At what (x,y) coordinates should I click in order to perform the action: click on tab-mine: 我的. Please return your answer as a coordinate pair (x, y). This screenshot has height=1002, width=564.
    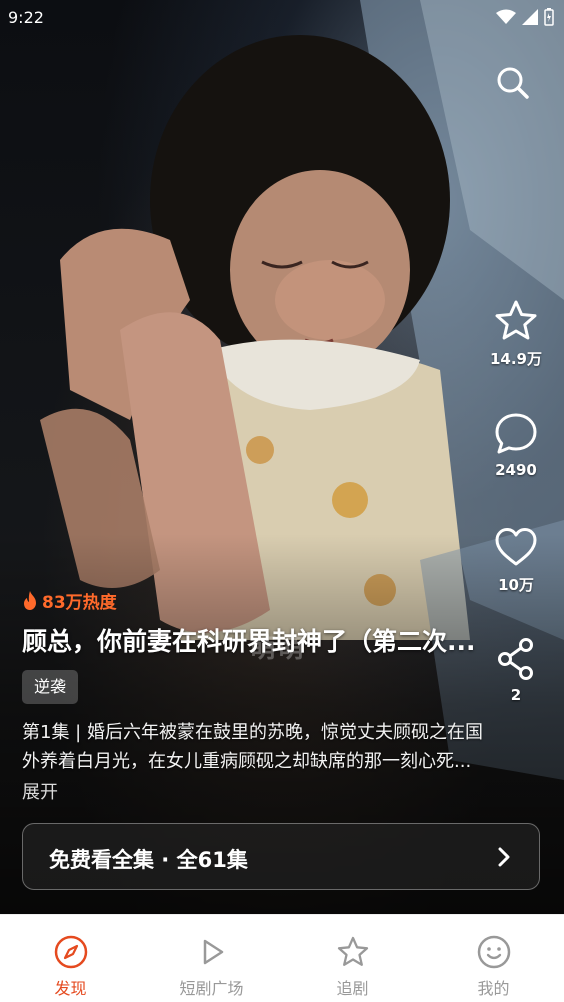
    Looking at the image, I should click on (493, 958).